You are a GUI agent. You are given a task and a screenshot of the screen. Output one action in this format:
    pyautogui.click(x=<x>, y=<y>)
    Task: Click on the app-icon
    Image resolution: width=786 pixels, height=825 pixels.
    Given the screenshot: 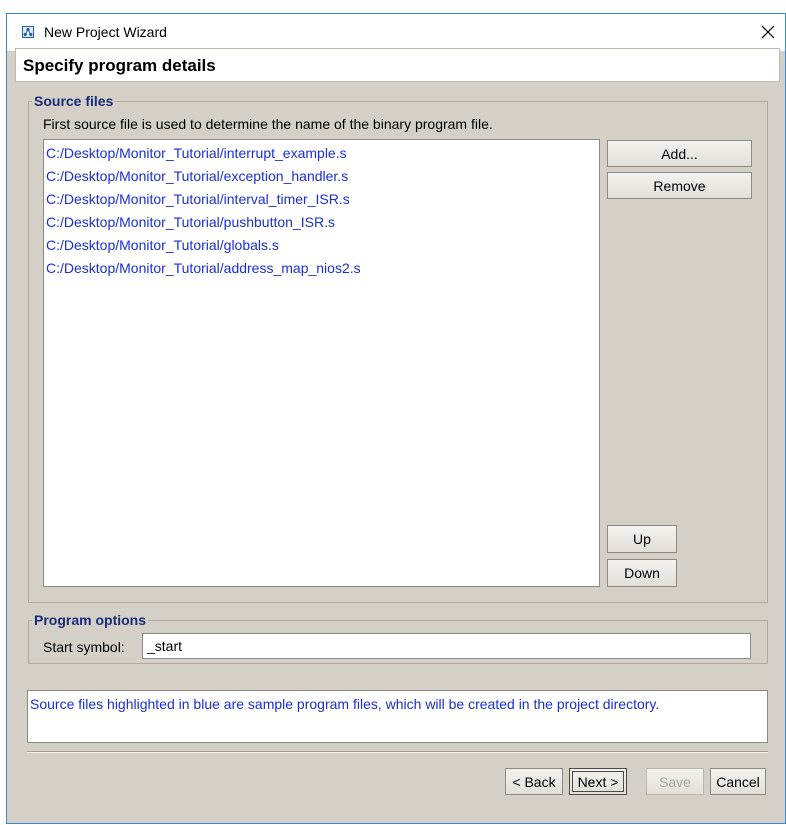 What is the action you would take?
    pyautogui.click(x=28, y=32)
    